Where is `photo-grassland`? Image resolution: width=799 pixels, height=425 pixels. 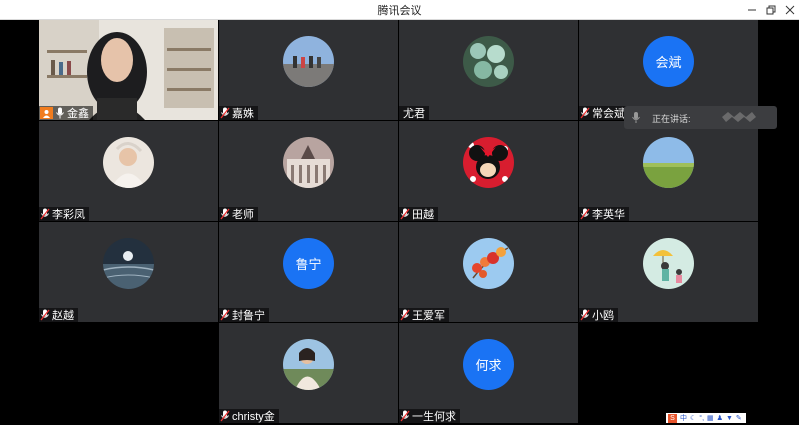 photo-grassland is located at coordinates (668, 162).